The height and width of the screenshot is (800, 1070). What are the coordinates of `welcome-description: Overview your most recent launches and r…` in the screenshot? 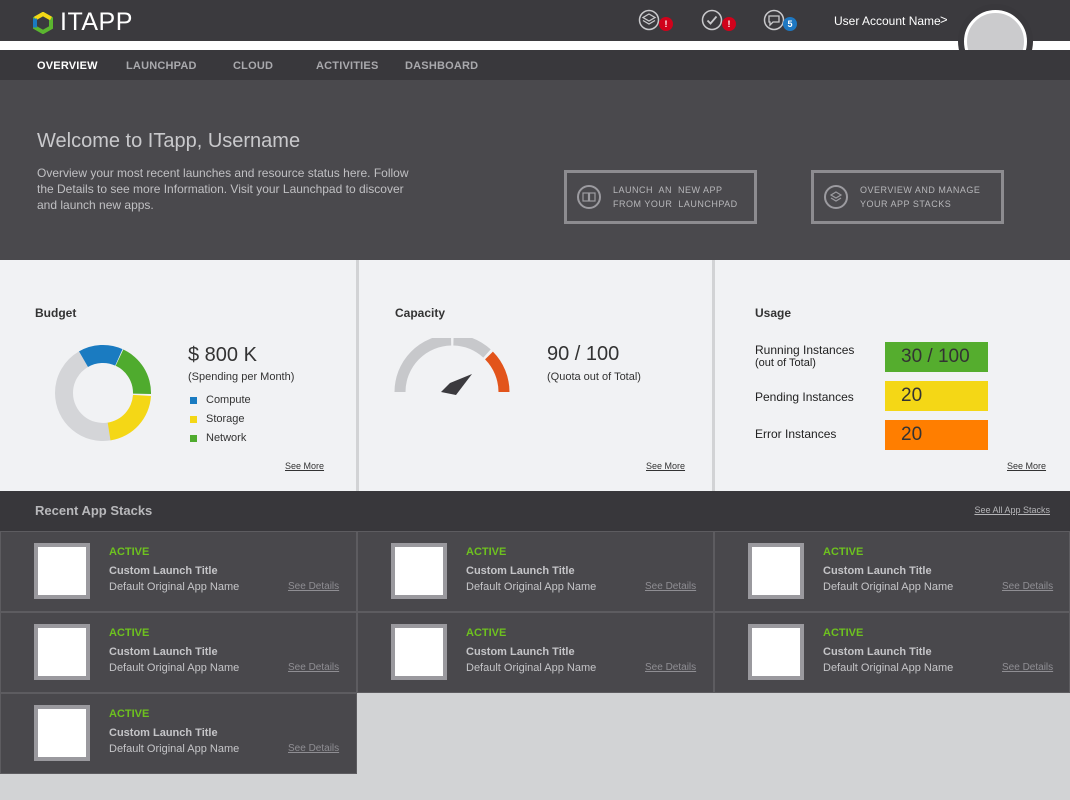 It's located at (223, 189).